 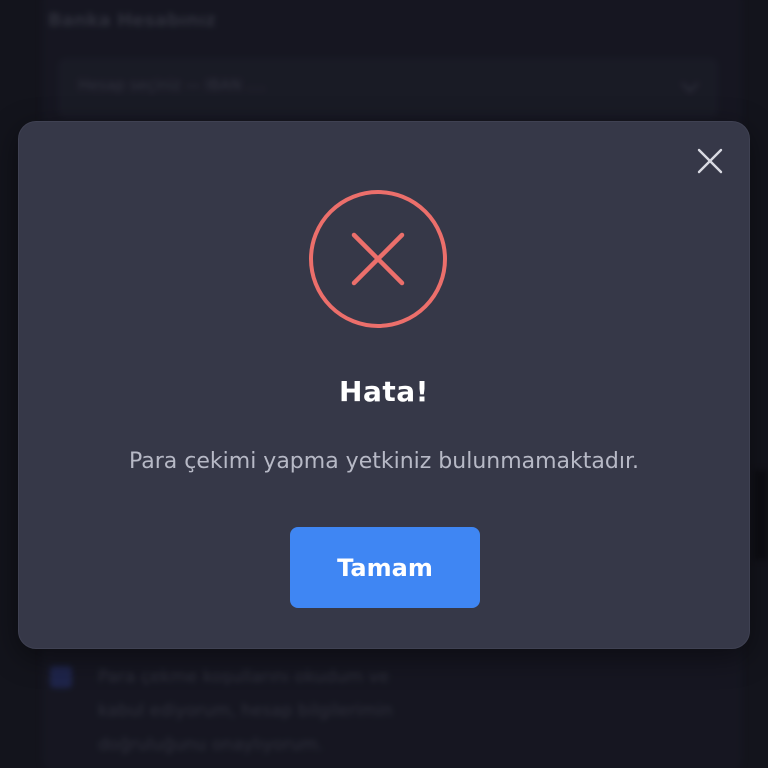 I want to click on close-icon, so click(x=710, y=161).